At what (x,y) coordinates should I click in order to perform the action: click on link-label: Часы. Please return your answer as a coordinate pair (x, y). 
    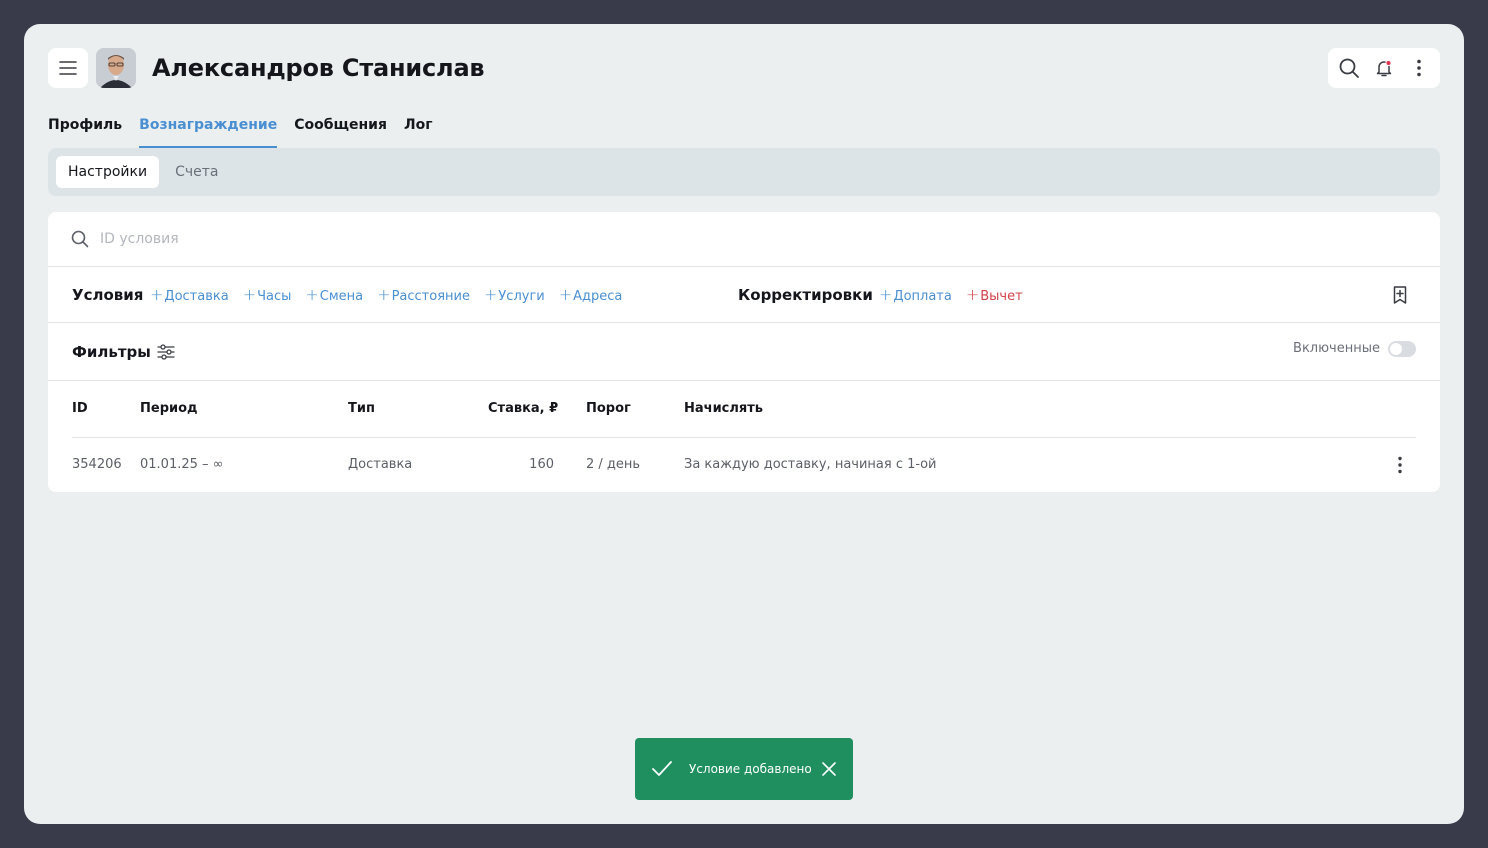
    Looking at the image, I should click on (274, 296).